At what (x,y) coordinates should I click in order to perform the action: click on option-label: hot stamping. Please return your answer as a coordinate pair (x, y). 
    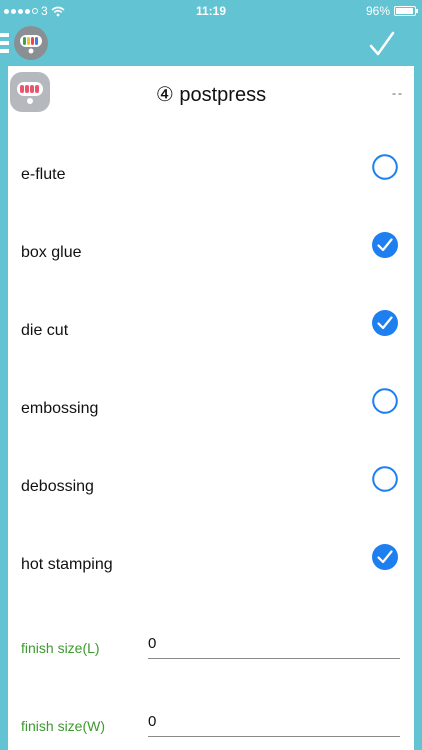
    Looking at the image, I should click on (67, 564).